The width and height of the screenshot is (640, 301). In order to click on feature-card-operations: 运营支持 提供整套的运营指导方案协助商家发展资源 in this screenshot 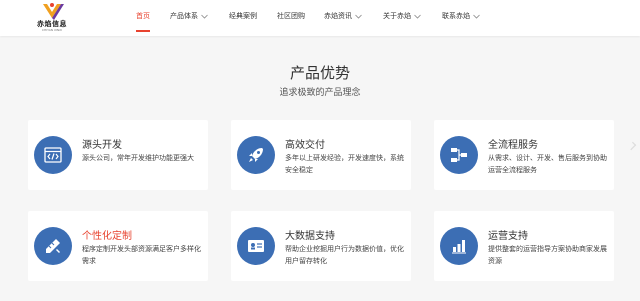, I will do `click(524, 246)`.